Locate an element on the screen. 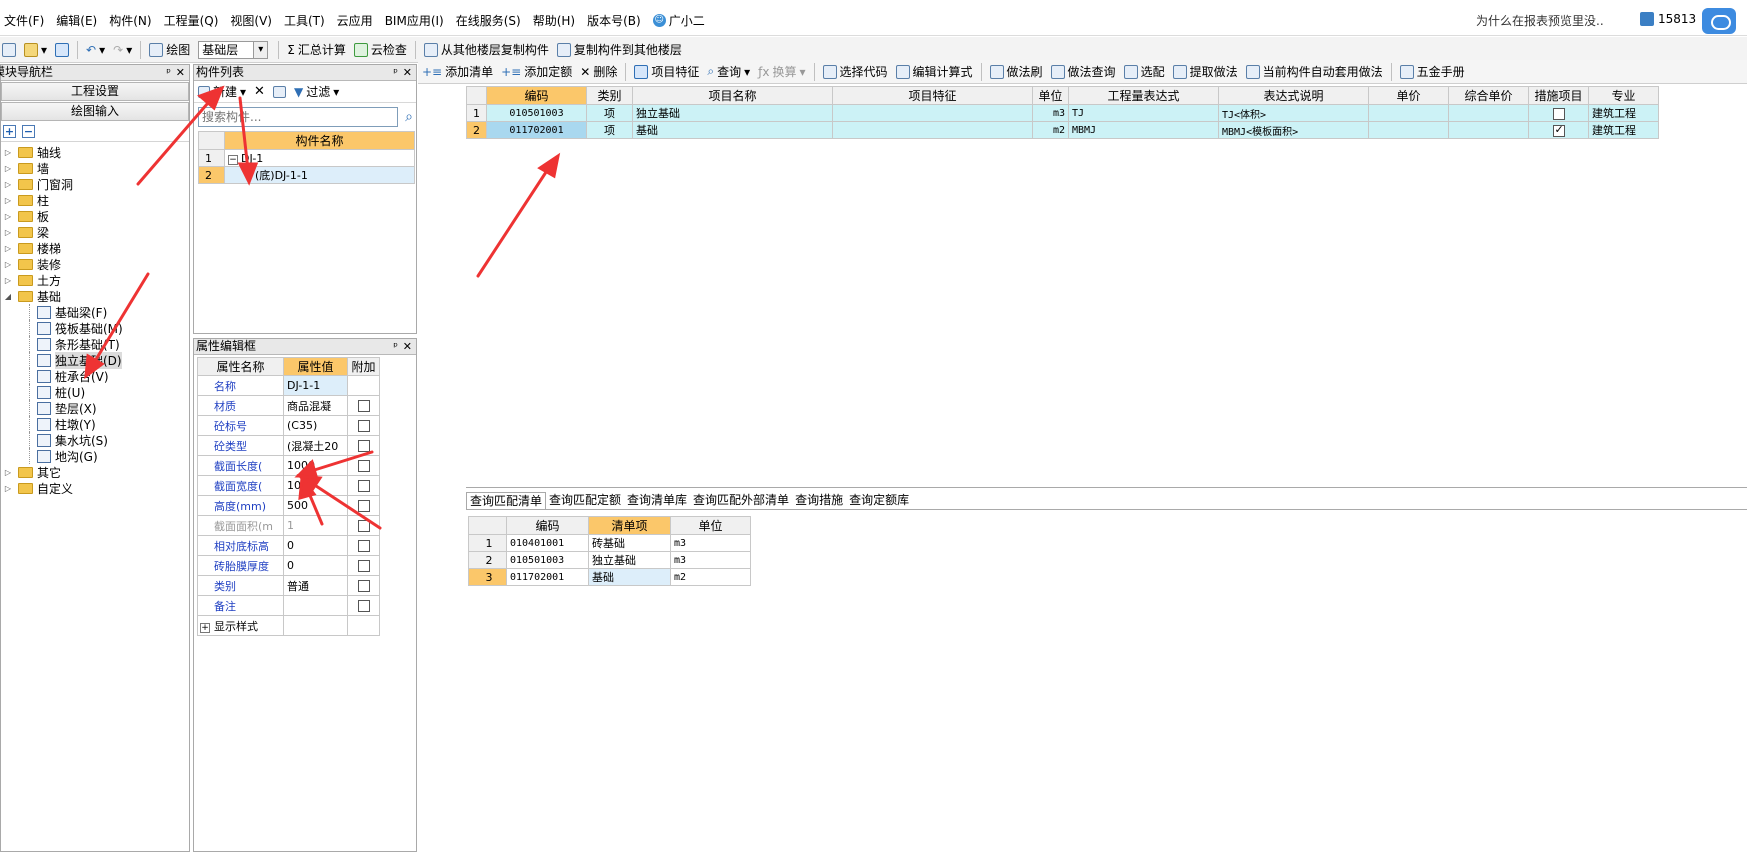 The image size is (1747, 852). tree-node-axis: ▷ 轴线 is located at coordinates (95, 152).